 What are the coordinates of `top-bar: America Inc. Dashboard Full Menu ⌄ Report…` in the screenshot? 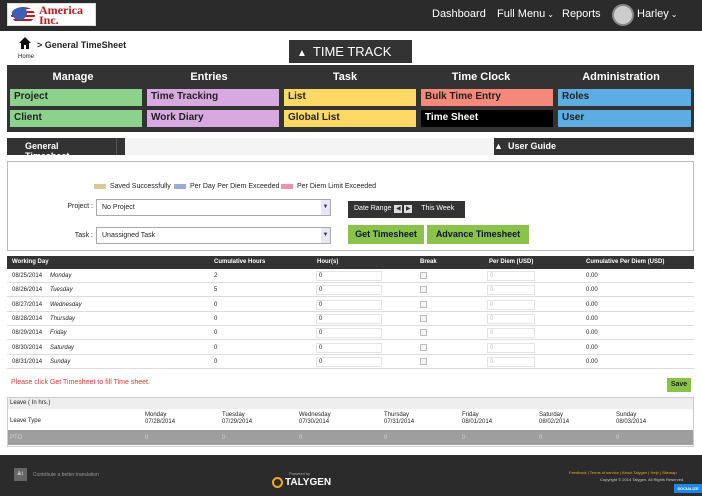 It's located at (351, 15).